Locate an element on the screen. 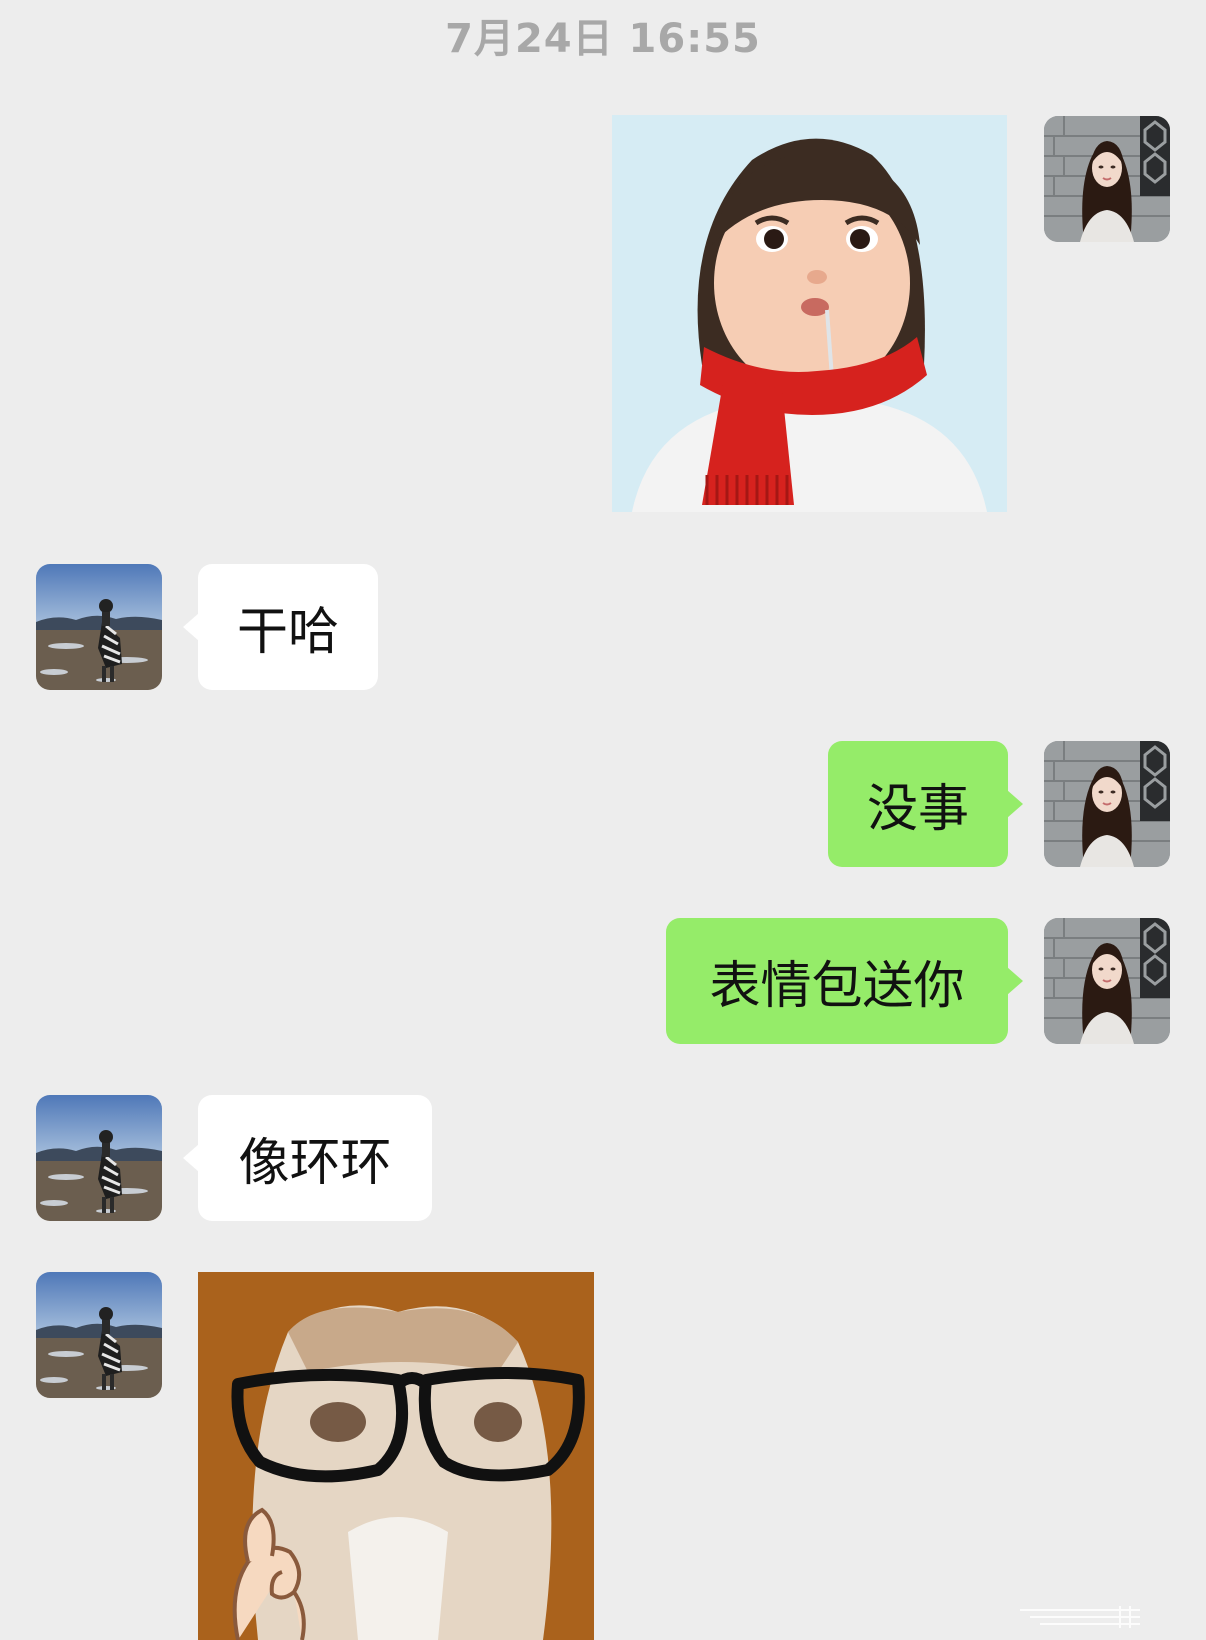  glasses-cat-sticker-image is located at coordinates (396, 1456).